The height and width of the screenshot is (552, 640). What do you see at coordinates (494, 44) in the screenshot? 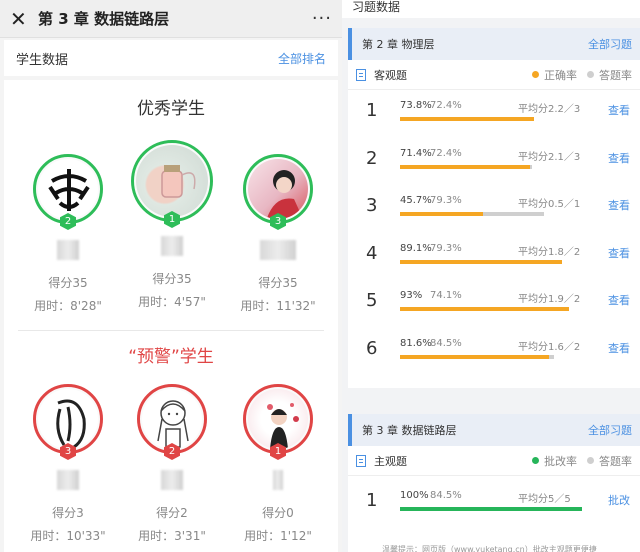
I see `chapter-header: 第 2 章 物理层 全部习题` at bounding box center [494, 44].